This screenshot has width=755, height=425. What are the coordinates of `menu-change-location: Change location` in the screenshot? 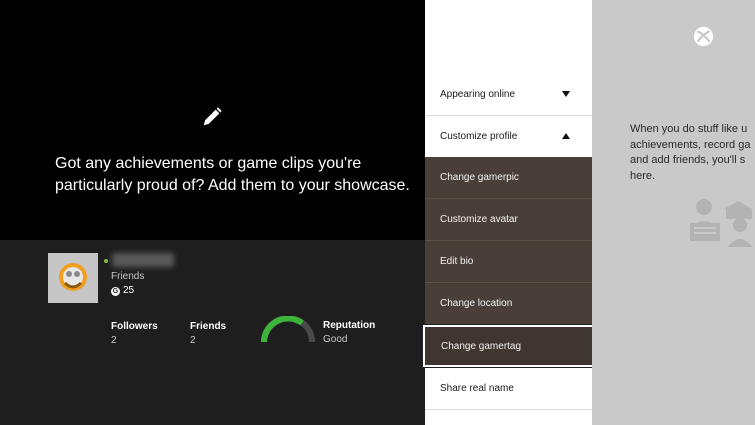 It's located at (508, 304).